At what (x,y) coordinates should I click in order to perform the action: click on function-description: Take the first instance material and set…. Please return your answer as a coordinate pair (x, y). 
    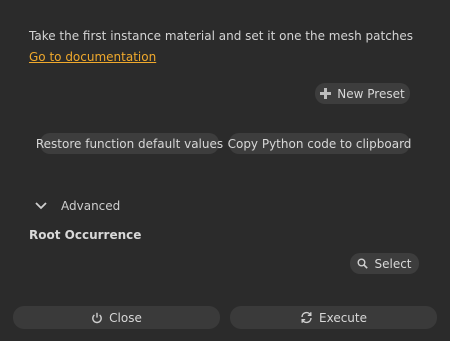
    Looking at the image, I should click on (221, 36).